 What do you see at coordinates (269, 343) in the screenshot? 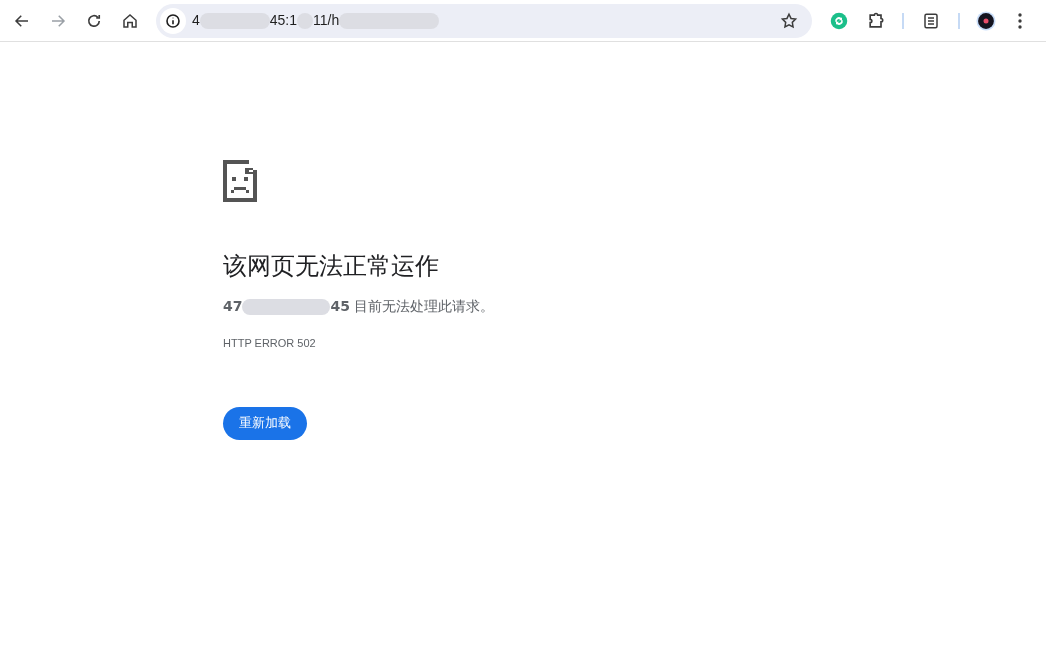
I see `error-code: HTTP ERROR 502` at bounding box center [269, 343].